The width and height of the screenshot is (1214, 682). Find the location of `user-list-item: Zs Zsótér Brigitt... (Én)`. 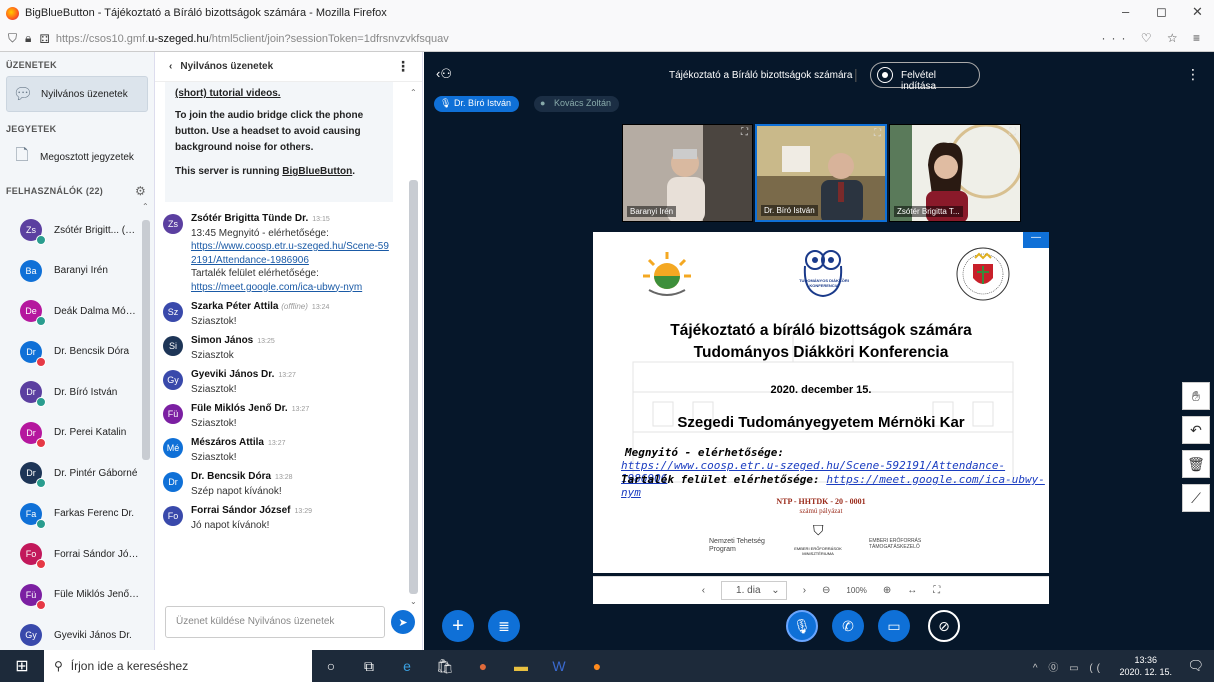

user-list-item: Zs Zsótér Brigitt... (Én) is located at coordinates (70, 230).